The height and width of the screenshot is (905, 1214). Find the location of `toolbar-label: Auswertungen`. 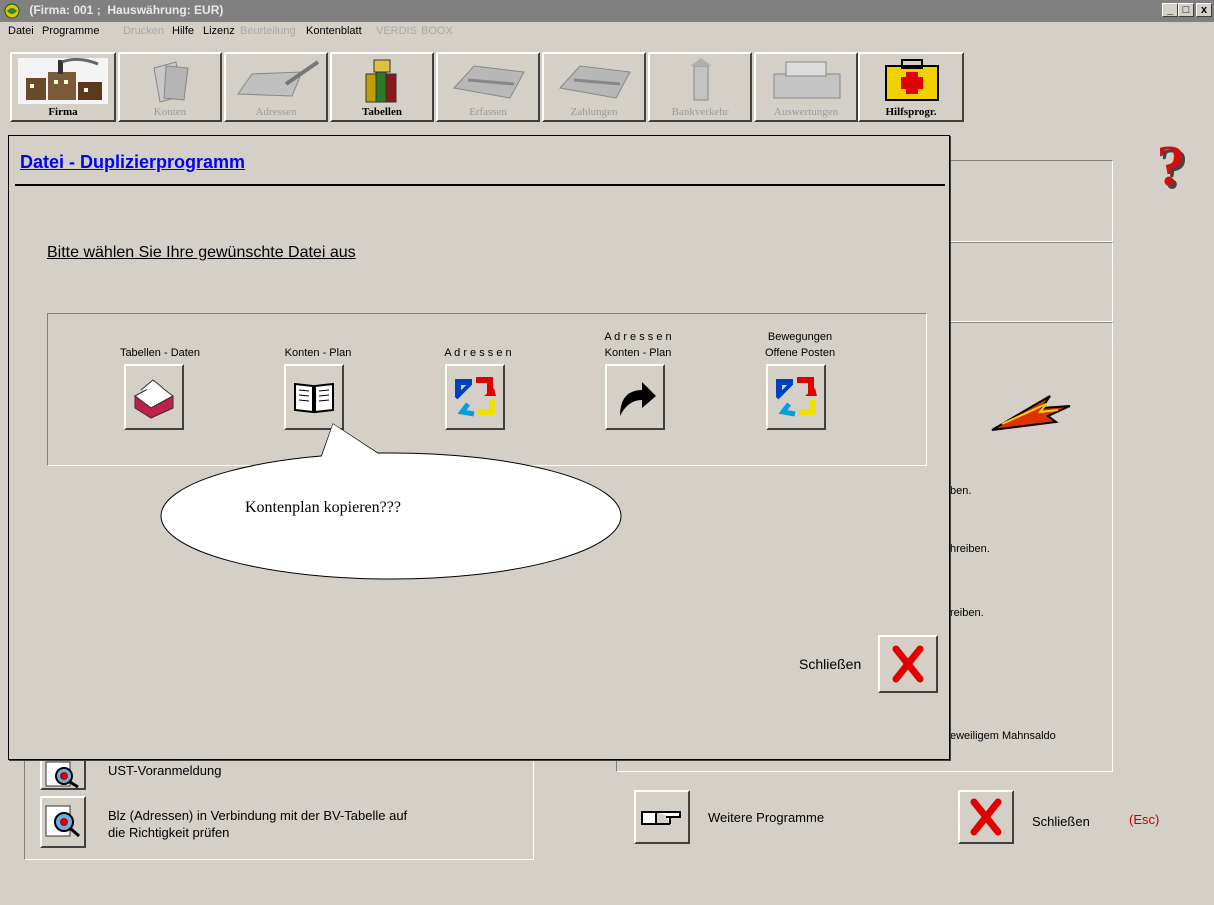

toolbar-label: Auswertungen is located at coordinates (806, 112).